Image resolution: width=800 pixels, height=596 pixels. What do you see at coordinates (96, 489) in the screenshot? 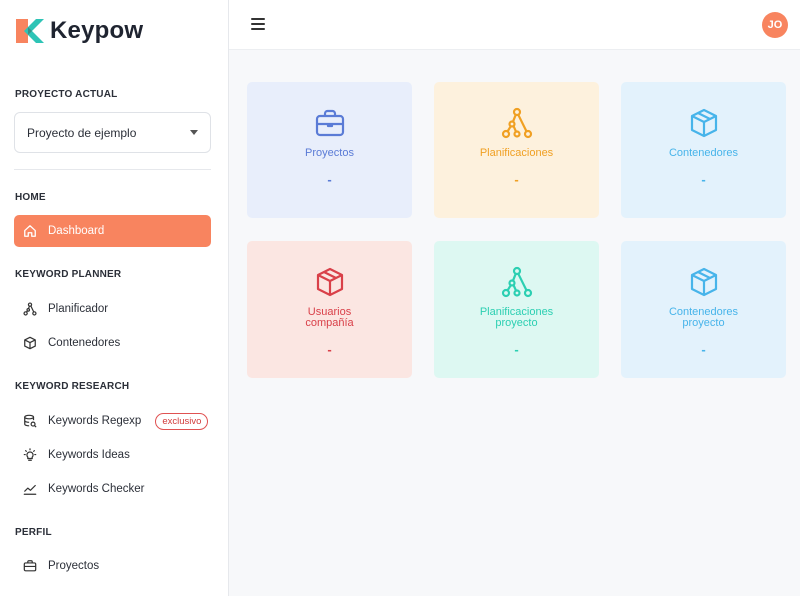
I see `sidebar-item-label: Keywords Checker` at bounding box center [96, 489].